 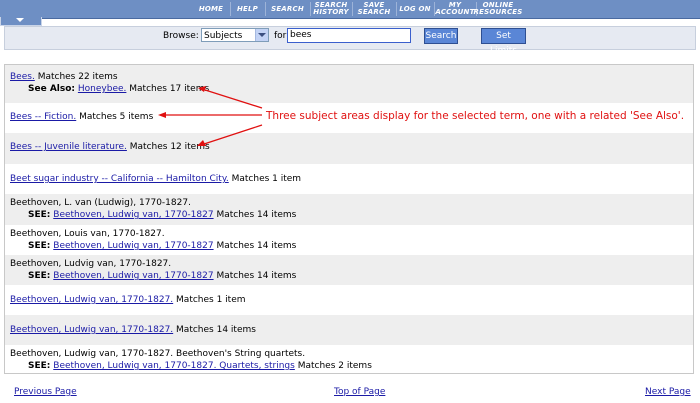 I want to click on nav-online-resources: ONLINE RESOURCES, so click(x=498, y=9).